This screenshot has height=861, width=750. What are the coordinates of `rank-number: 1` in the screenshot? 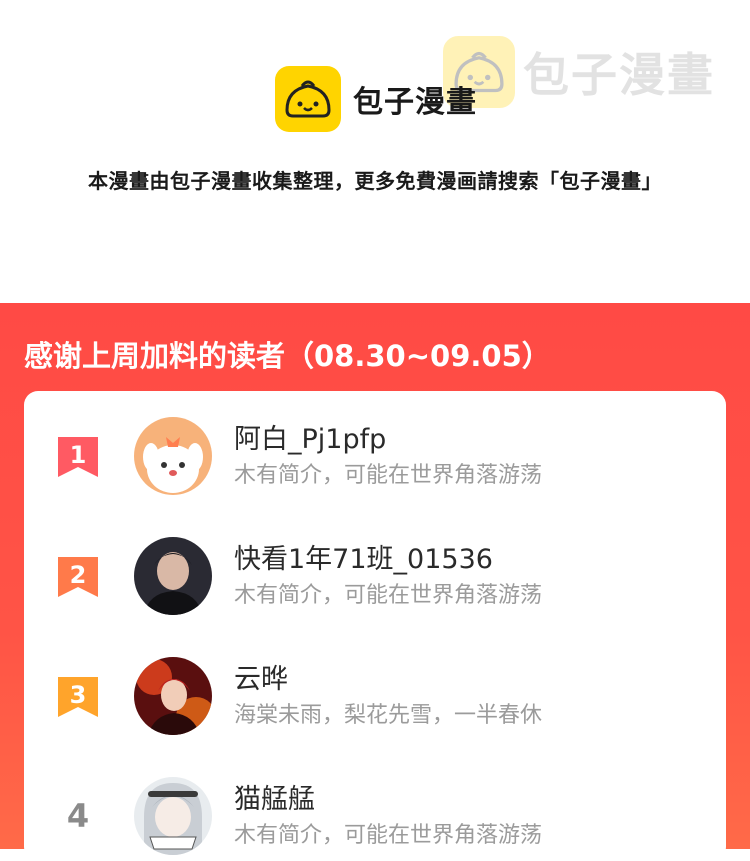 It's located at (78, 455).